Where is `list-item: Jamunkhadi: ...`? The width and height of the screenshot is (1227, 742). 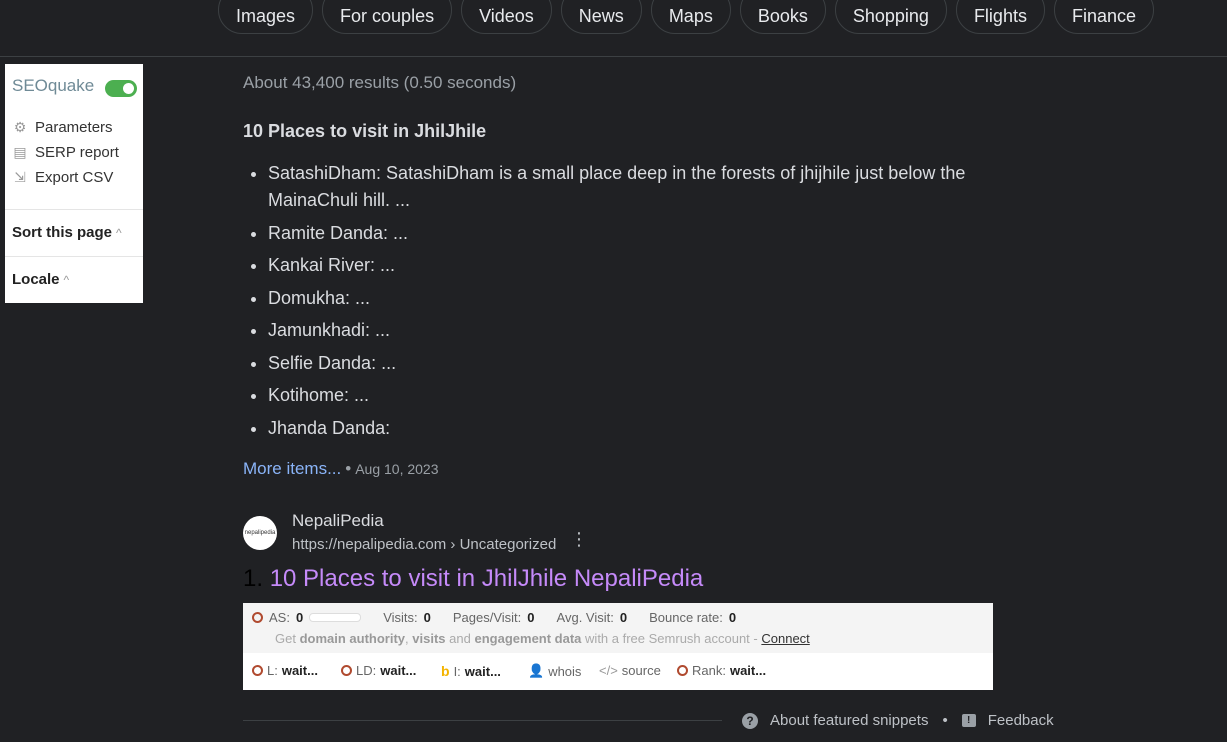 list-item: Jamunkhadi: ... is located at coordinates (648, 330).